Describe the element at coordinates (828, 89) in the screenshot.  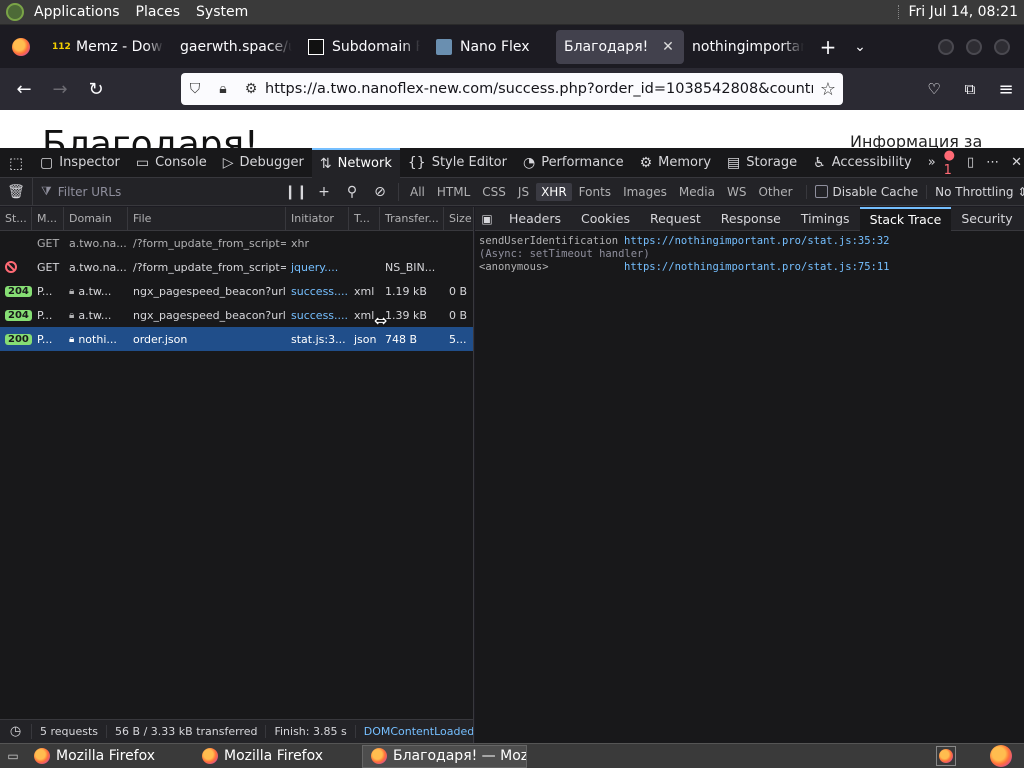
I see `bookmark-star-icon: ☆` at that location.